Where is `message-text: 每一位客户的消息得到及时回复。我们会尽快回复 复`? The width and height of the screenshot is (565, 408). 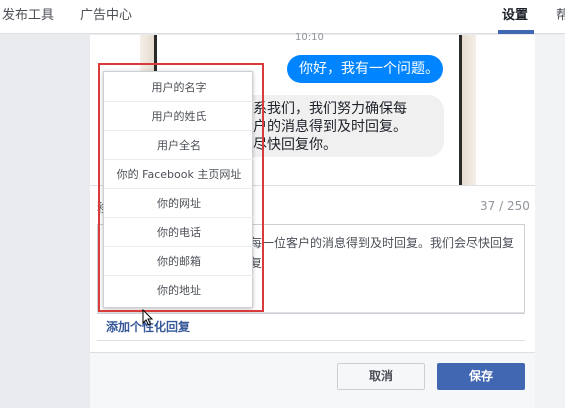
message-text: 每一位客户的消息得到及时回复。我们会尽快回复 复 is located at coordinates (382, 253).